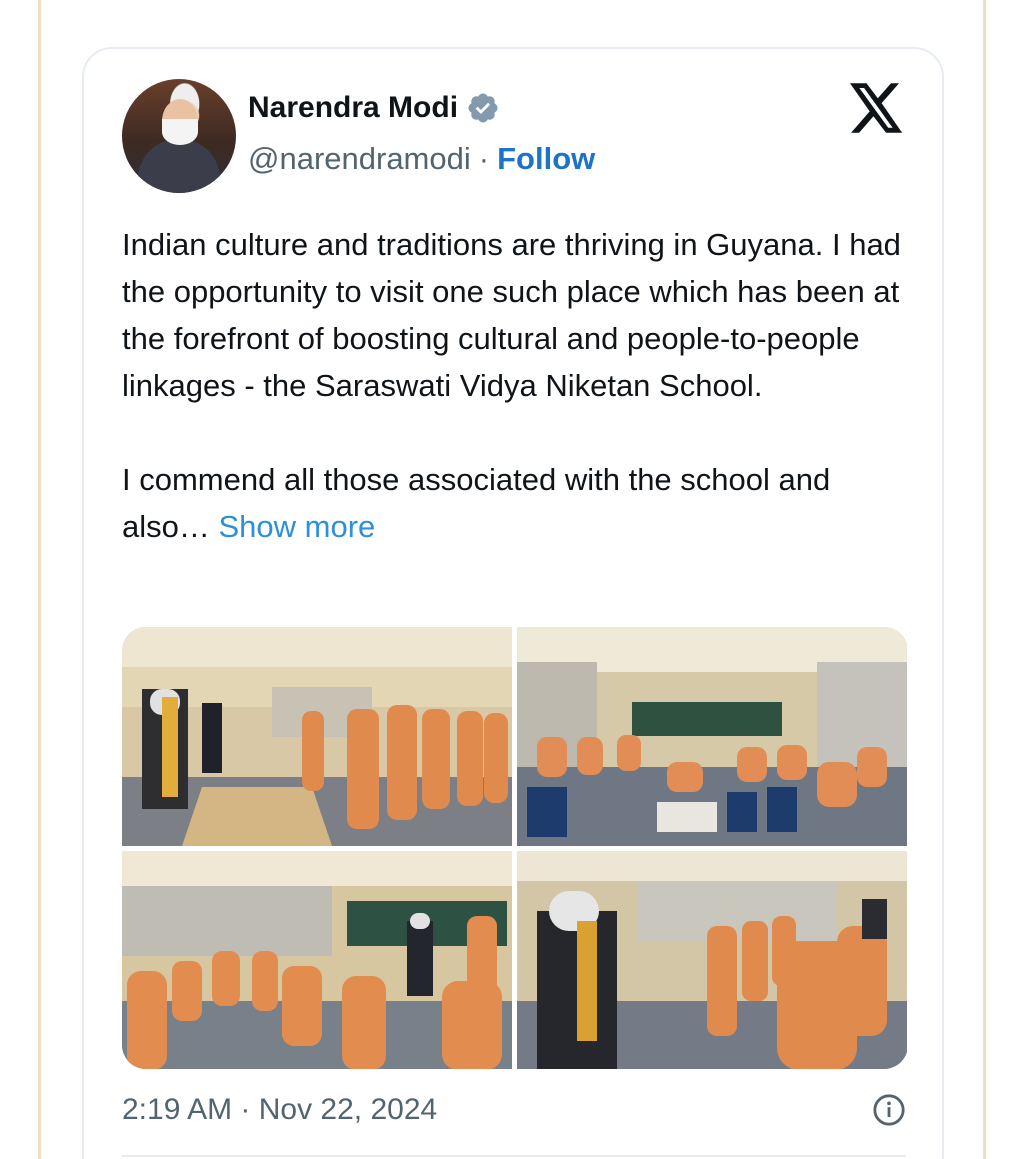  I want to click on author-handle-row: @narendramodi · Follow, so click(421, 159).